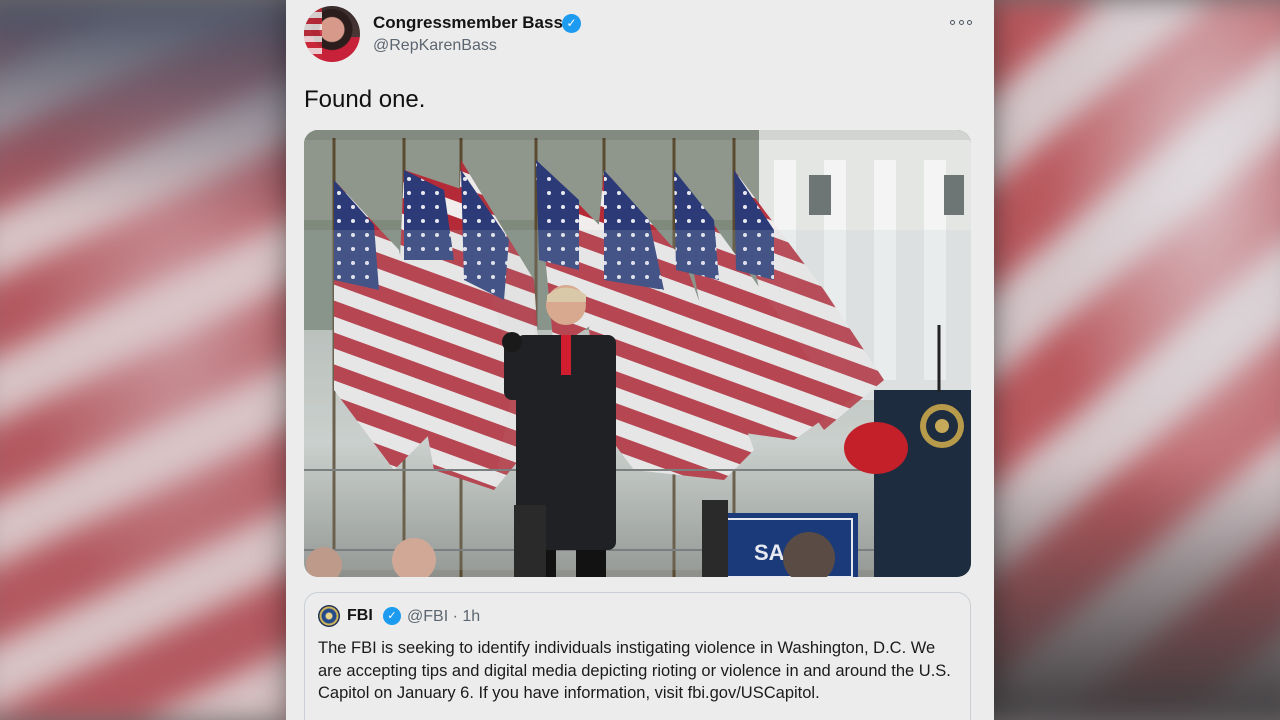  I want to click on fbi-seal-avatar, so click(329, 616).